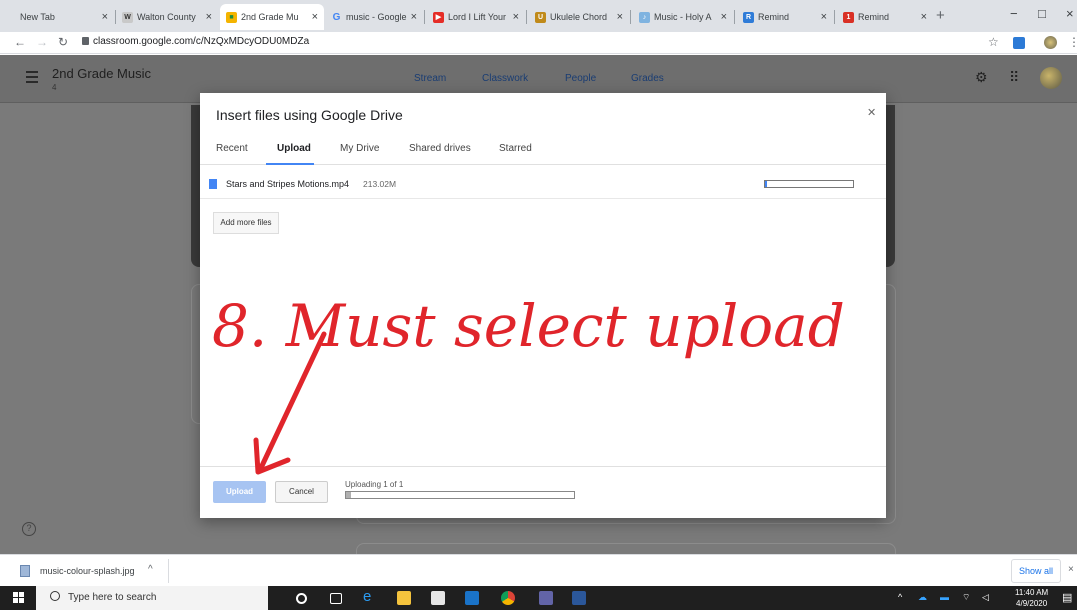  Describe the element at coordinates (87, 571) in the screenshot. I see `download-file-name: music-colour-splash.jpg` at that location.